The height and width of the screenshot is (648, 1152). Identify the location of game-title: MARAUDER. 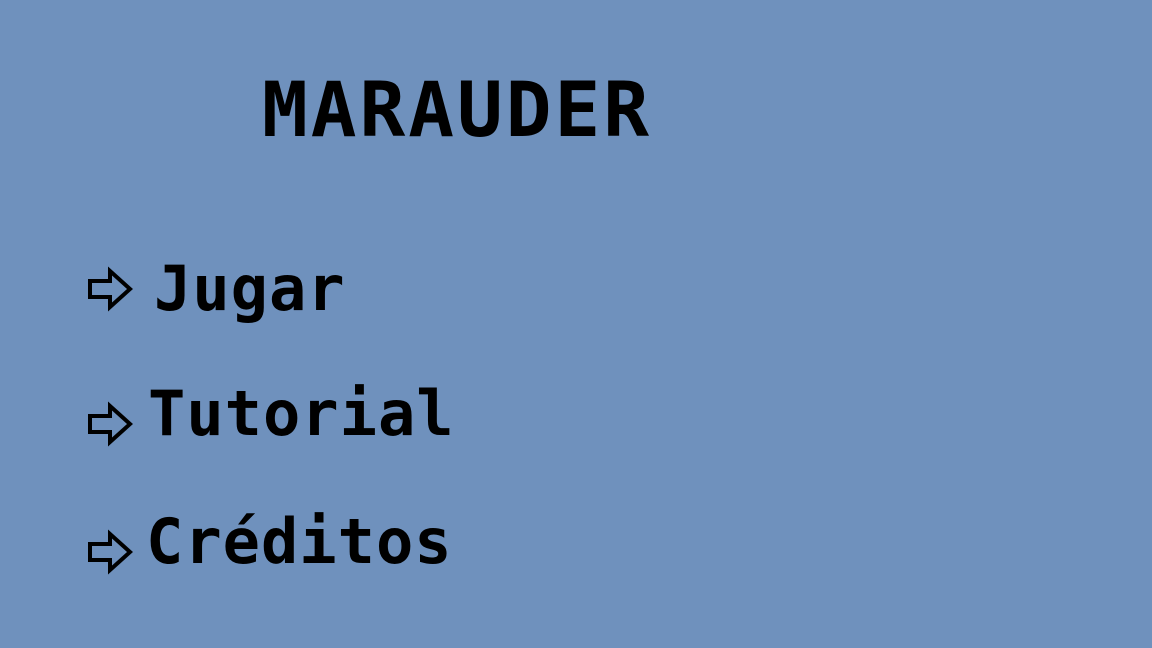
(457, 109).